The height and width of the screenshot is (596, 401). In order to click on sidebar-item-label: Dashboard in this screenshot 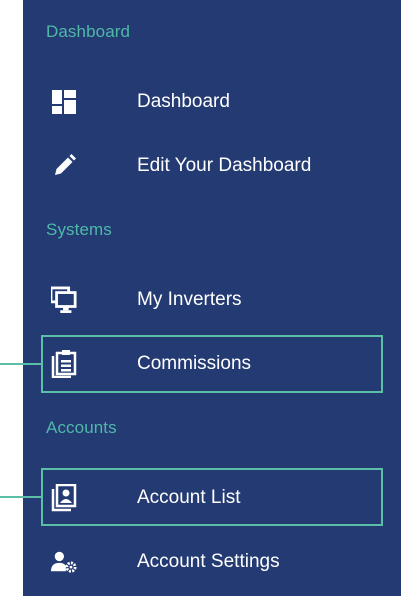, I will do `click(183, 101)`.